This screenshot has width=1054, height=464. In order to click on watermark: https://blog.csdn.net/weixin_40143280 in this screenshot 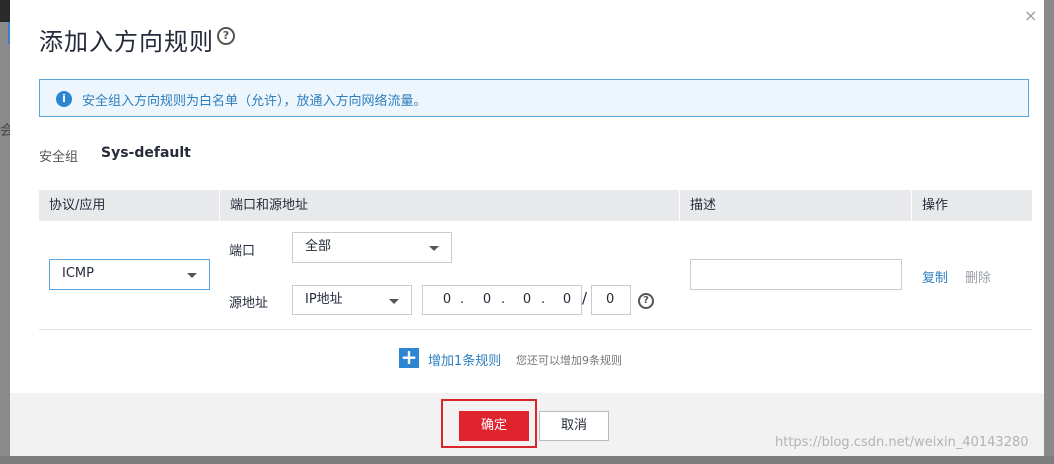, I will do `click(902, 442)`.